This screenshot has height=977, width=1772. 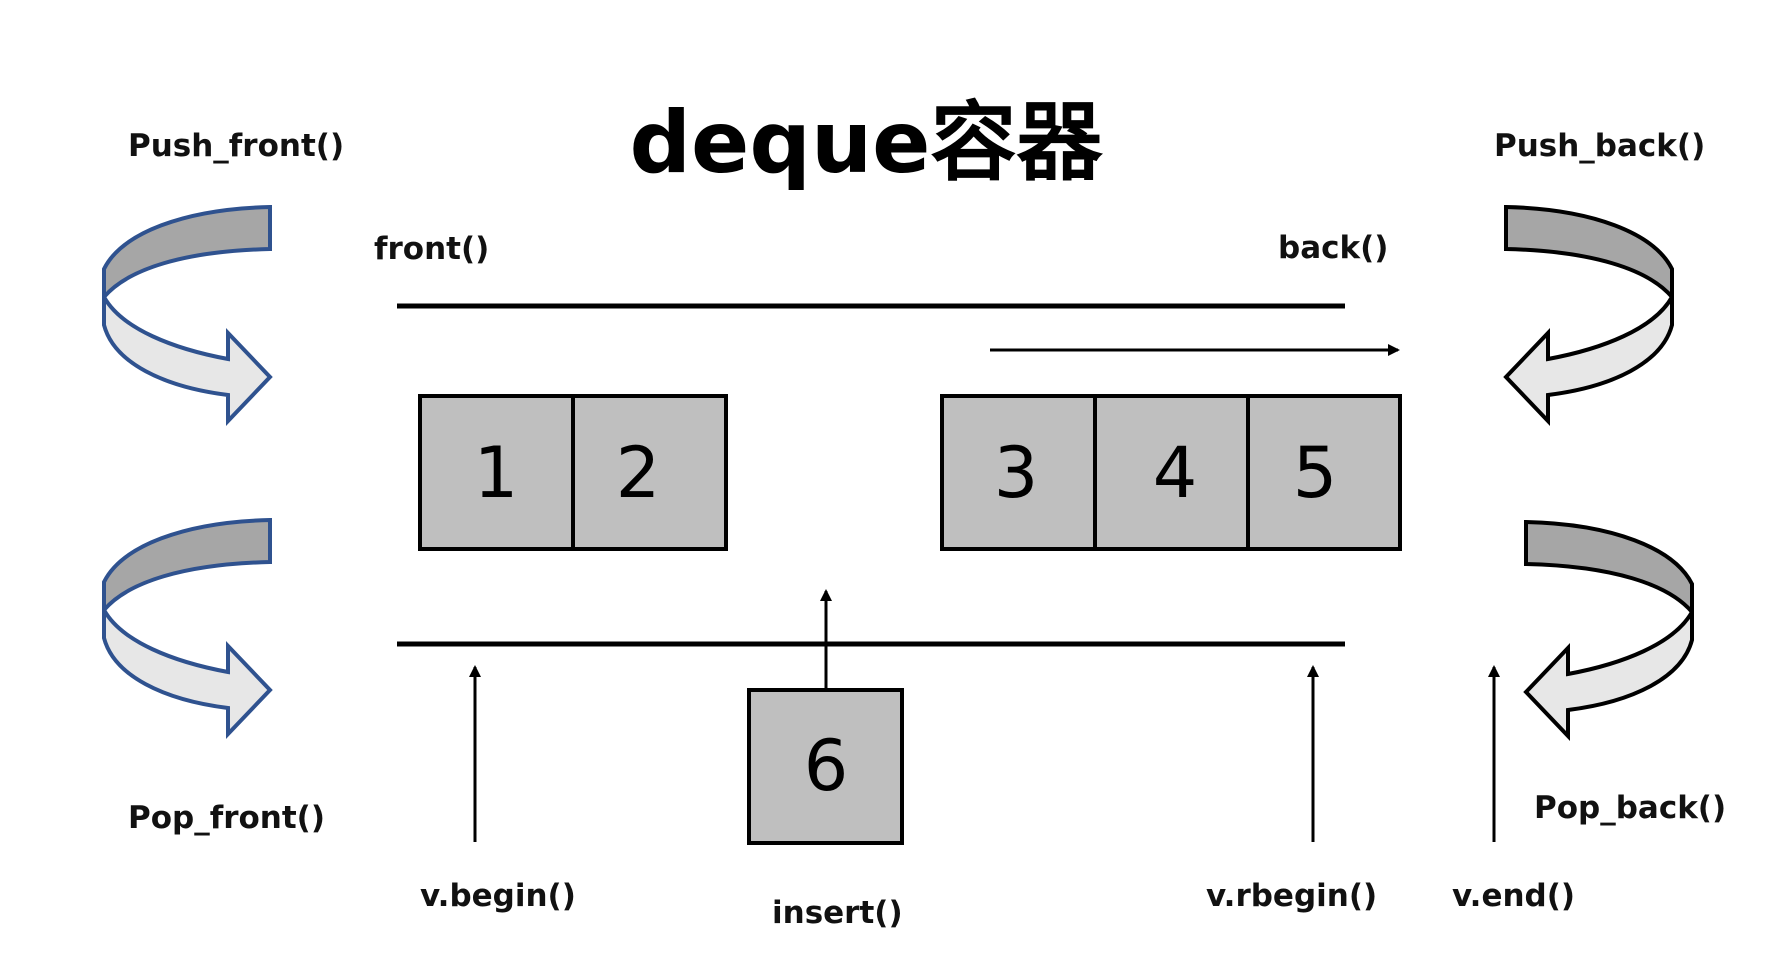 What do you see at coordinates (1175, 473) in the screenshot?
I see `cell-value: 4` at bounding box center [1175, 473].